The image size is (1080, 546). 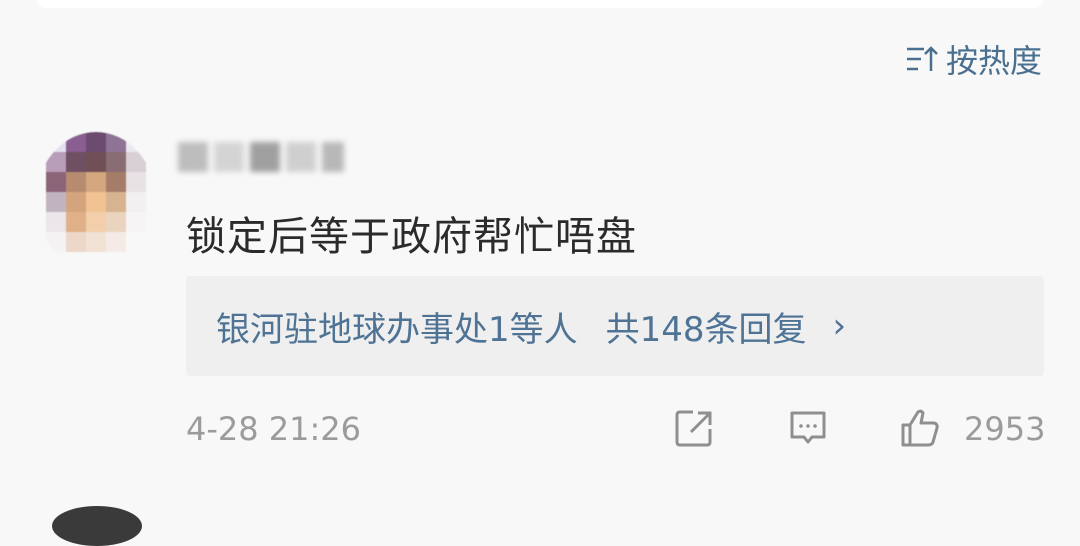 What do you see at coordinates (993, 61) in the screenshot?
I see `sort-label: 按热度` at bounding box center [993, 61].